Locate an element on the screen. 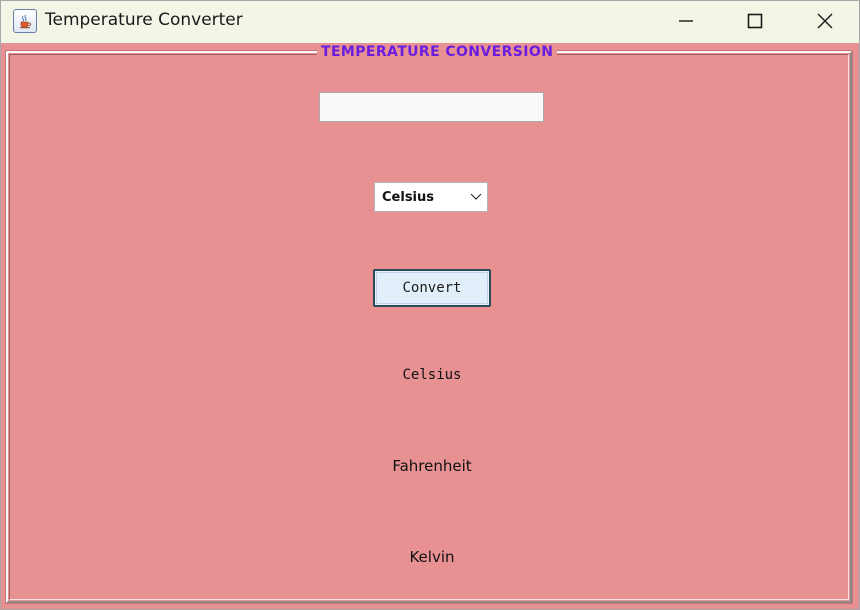 This screenshot has height=610, width=860. kelvin-result-label: Kelvin is located at coordinates (432, 557).